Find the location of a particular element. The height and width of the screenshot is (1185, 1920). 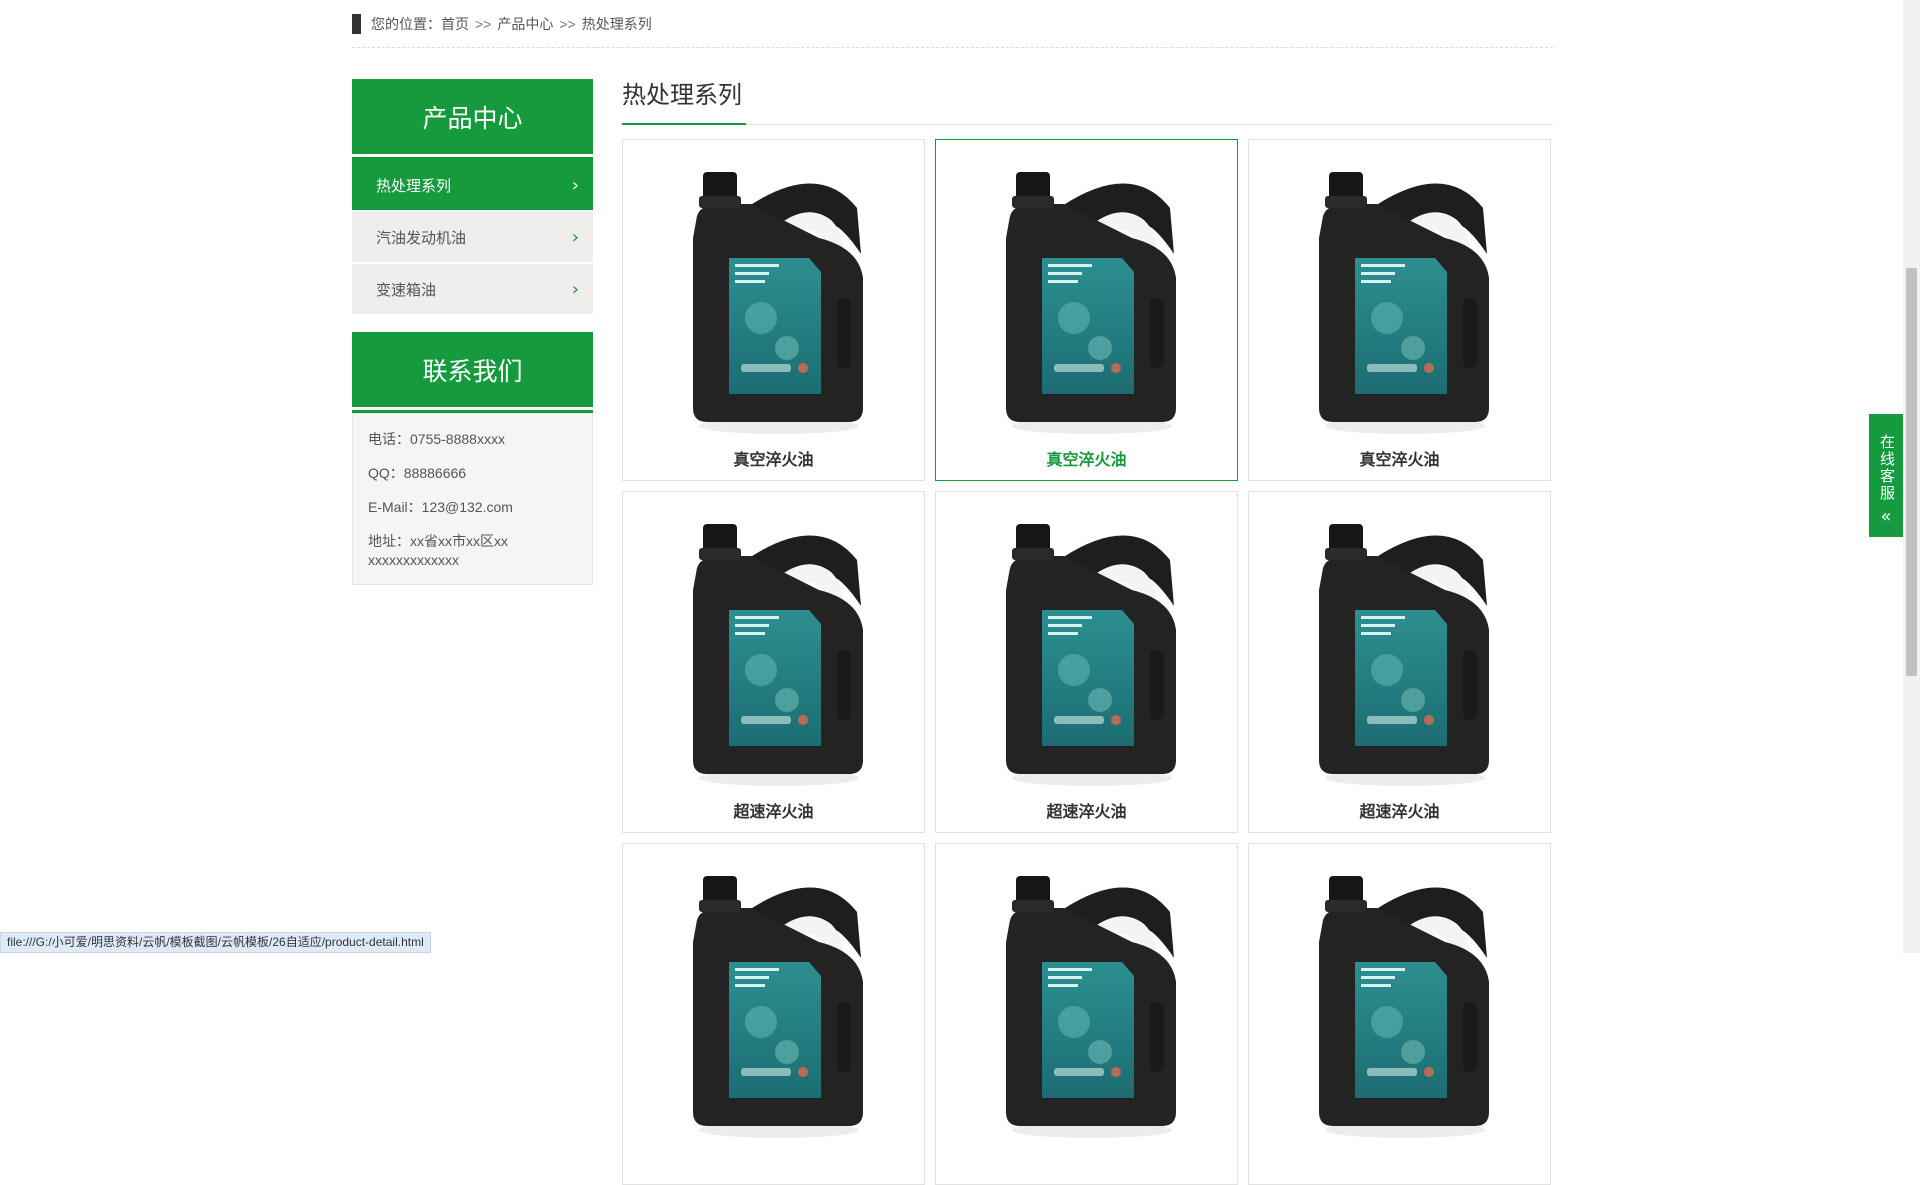

breadcrumb-current: 热处理系列 is located at coordinates (616, 23).